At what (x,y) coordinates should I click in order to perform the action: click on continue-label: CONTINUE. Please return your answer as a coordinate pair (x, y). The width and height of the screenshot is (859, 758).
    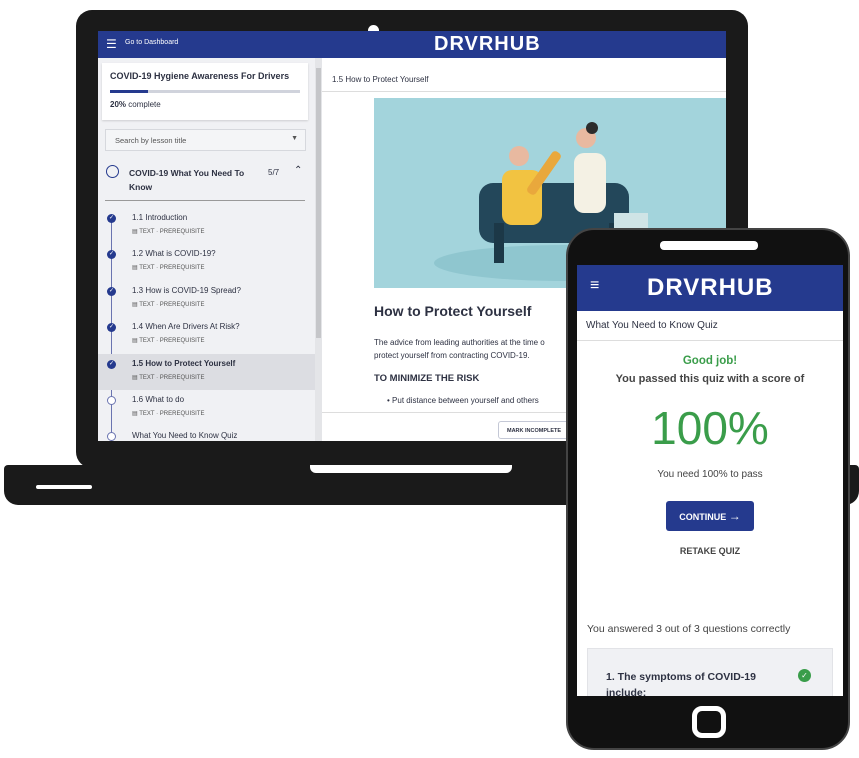
    Looking at the image, I should click on (703, 517).